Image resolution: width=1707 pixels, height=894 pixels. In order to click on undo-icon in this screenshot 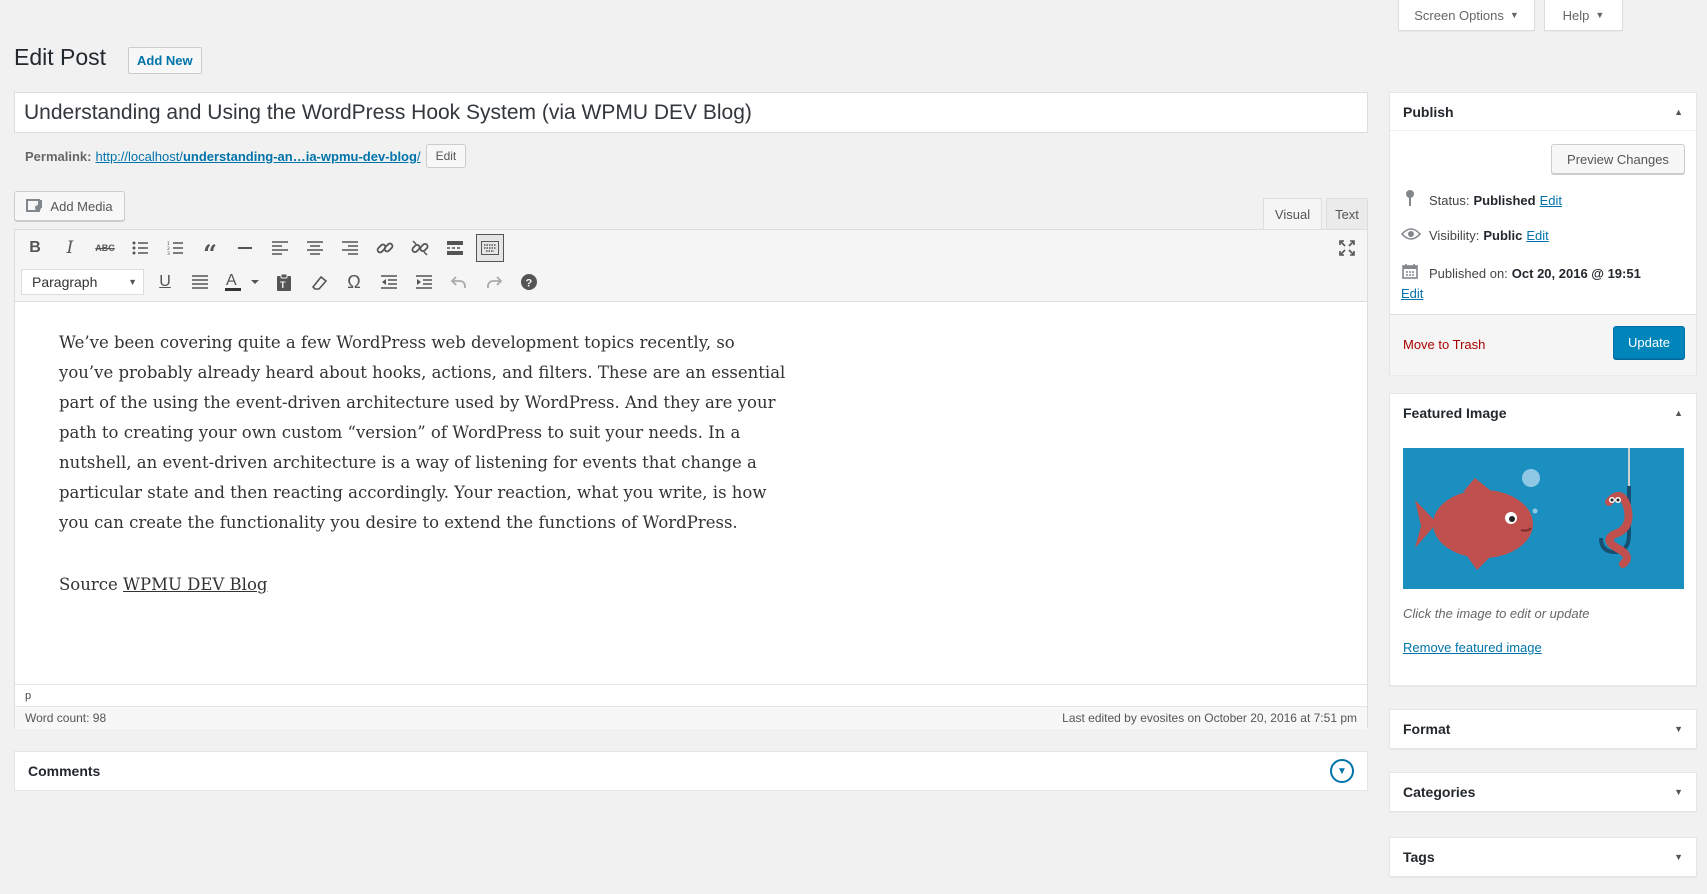, I will do `click(459, 282)`.